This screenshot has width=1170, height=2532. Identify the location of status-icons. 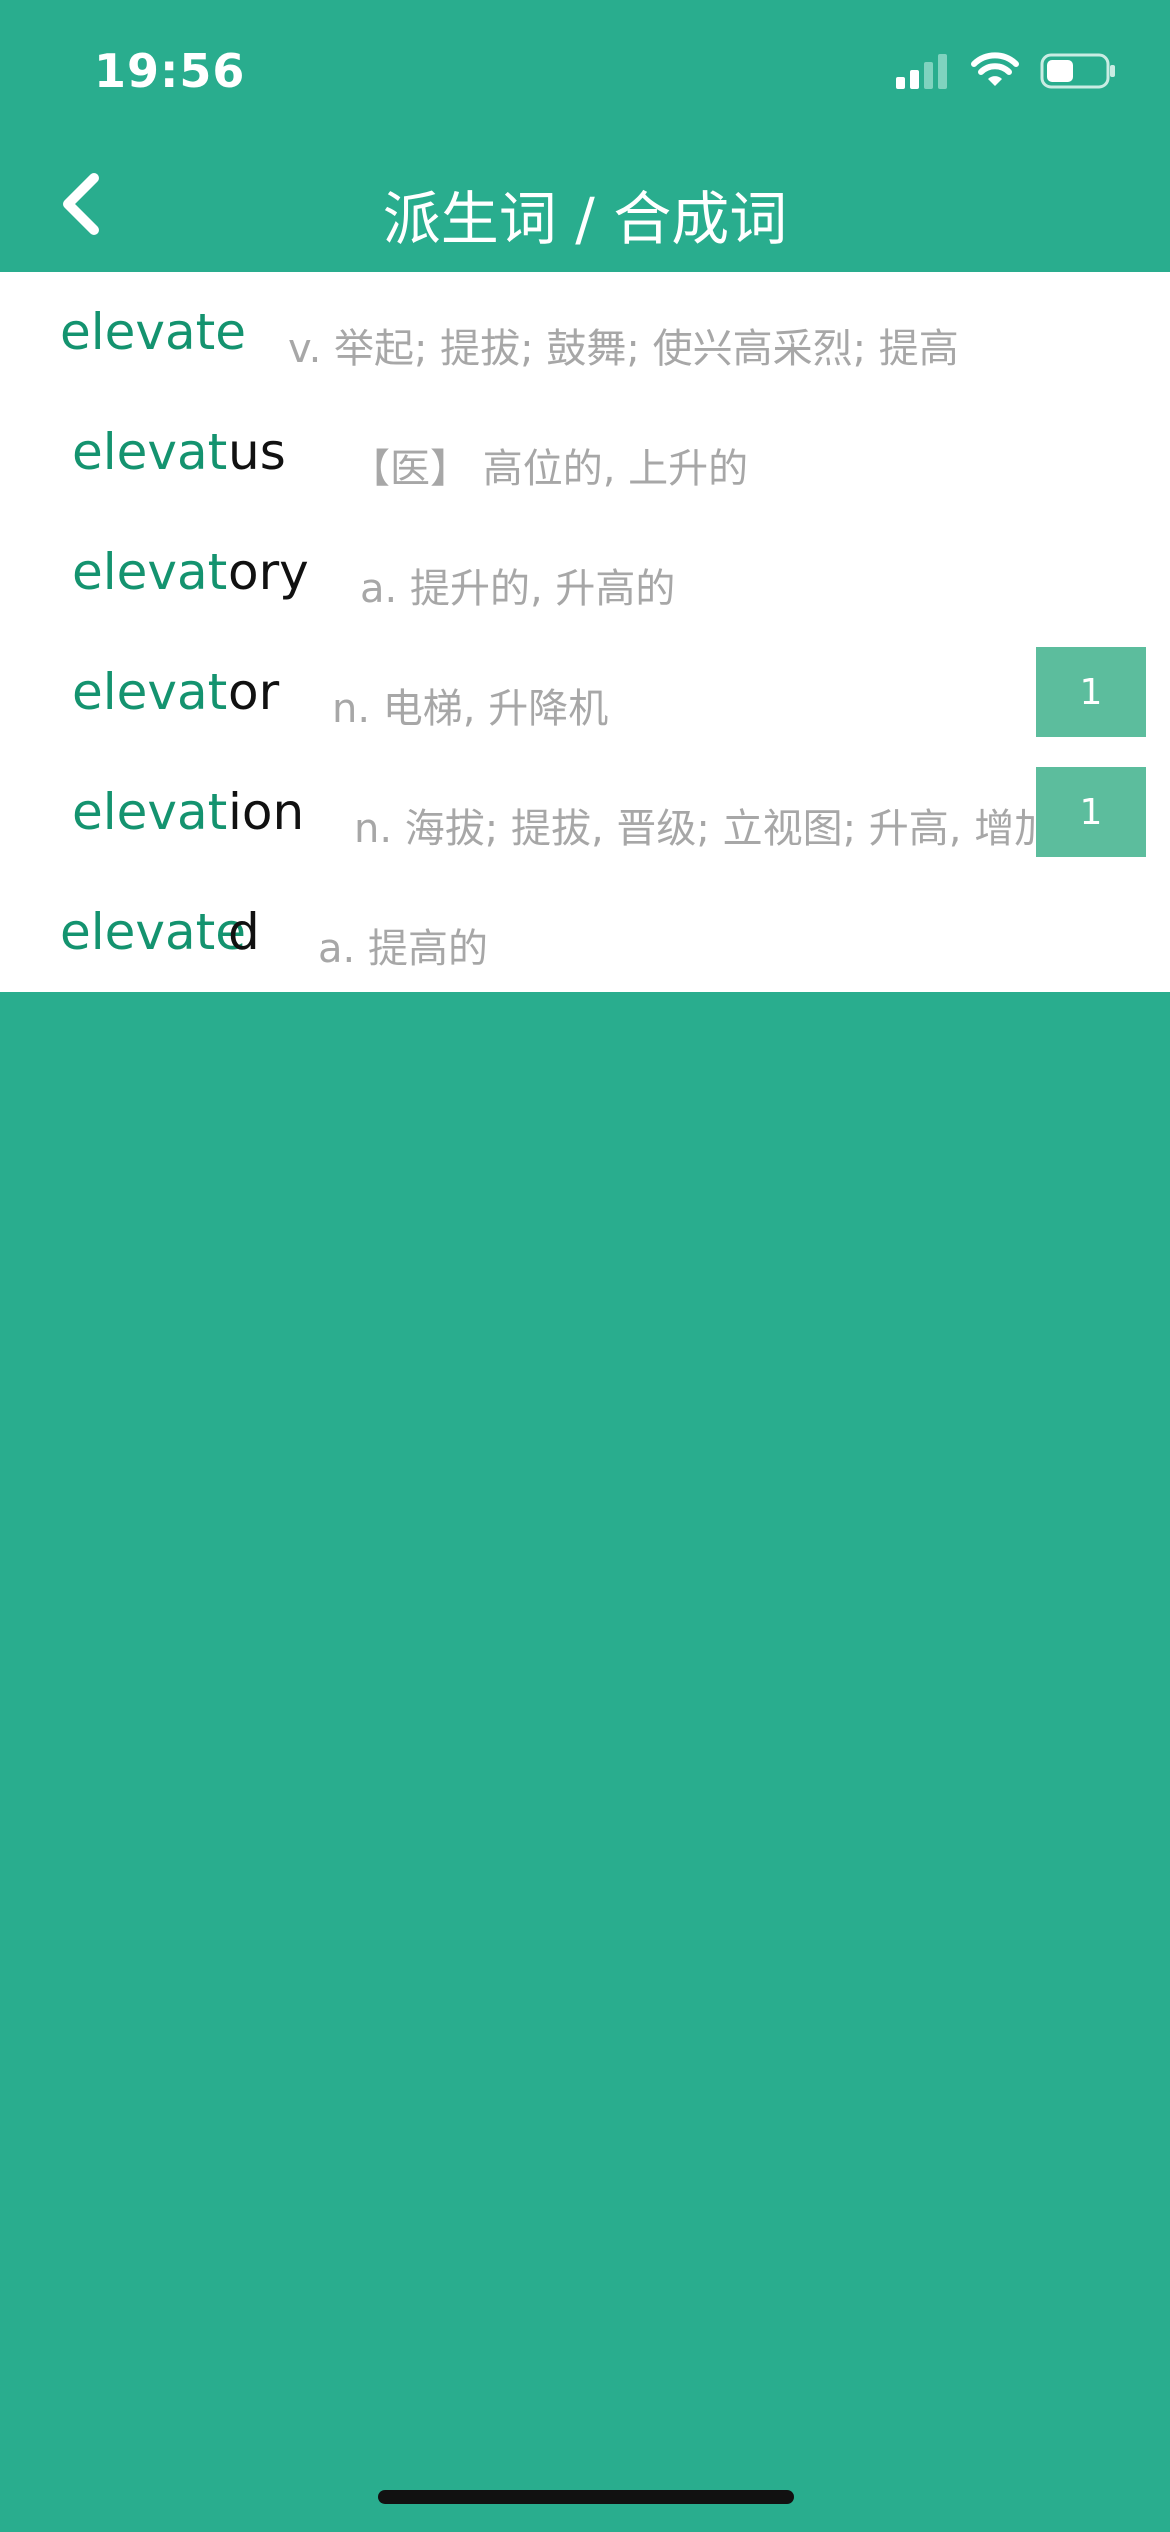
(1006, 71).